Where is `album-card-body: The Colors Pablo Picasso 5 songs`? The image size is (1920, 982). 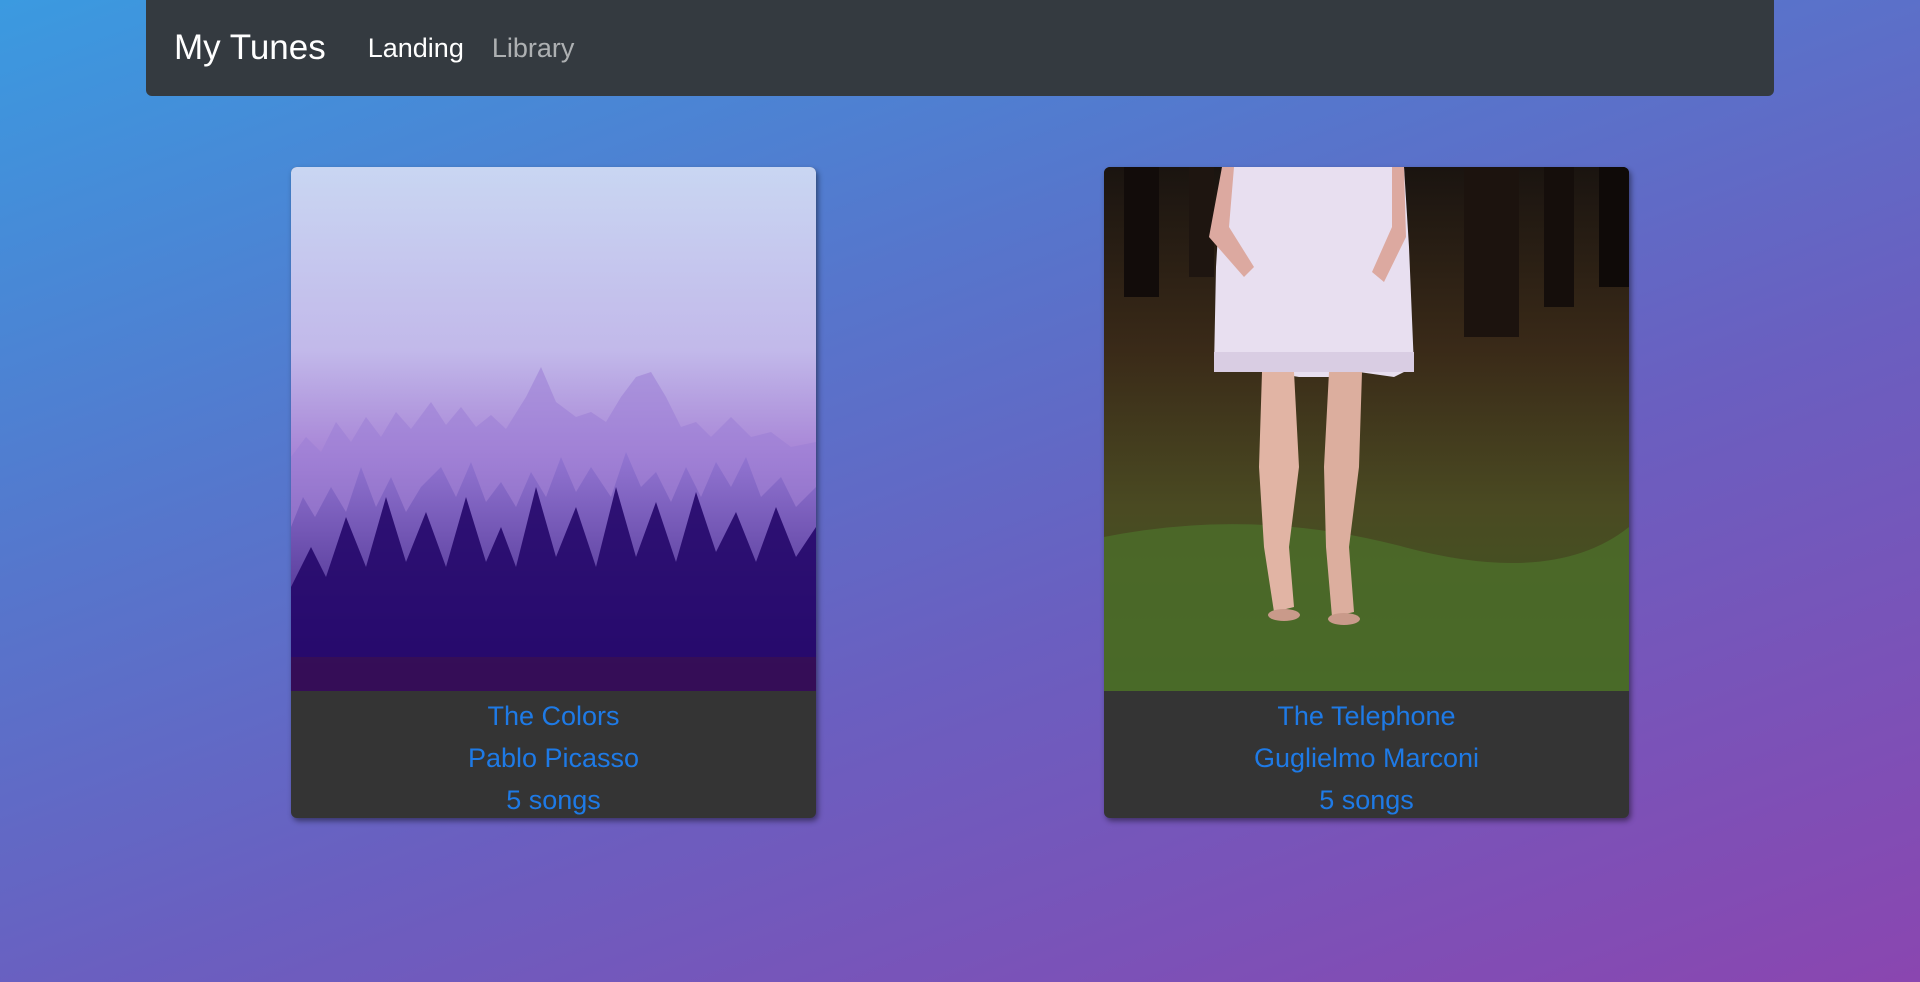 album-card-body: The Colors Pablo Picasso 5 songs is located at coordinates (553, 754).